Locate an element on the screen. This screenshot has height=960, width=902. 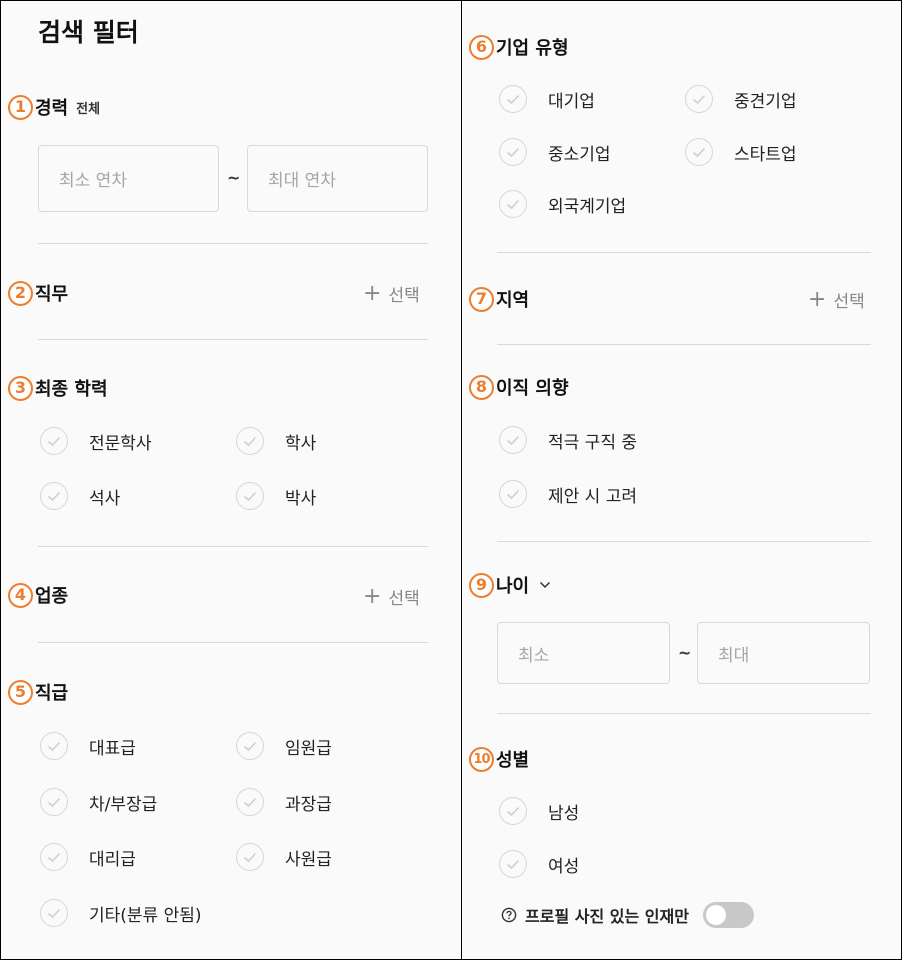
option-label: 사원급 is located at coordinates (308, 859).